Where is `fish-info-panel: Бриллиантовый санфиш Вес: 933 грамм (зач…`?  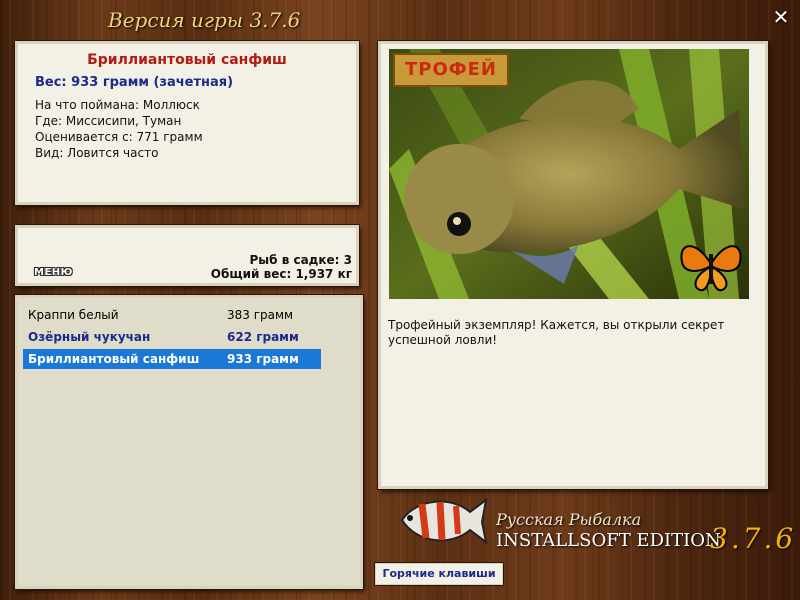 fish-info-panel: Бриллиантовый санфиш Вес: 933 грамм (зач… is located at coordinates (187, 123).